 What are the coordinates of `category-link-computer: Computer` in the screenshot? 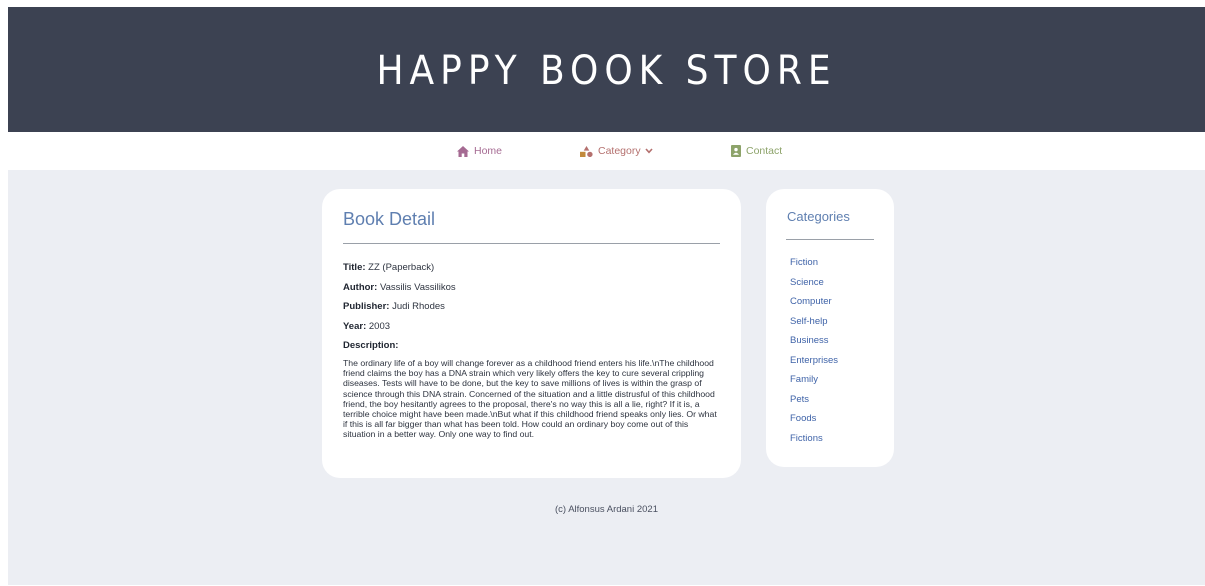 It's located at (814, 306).